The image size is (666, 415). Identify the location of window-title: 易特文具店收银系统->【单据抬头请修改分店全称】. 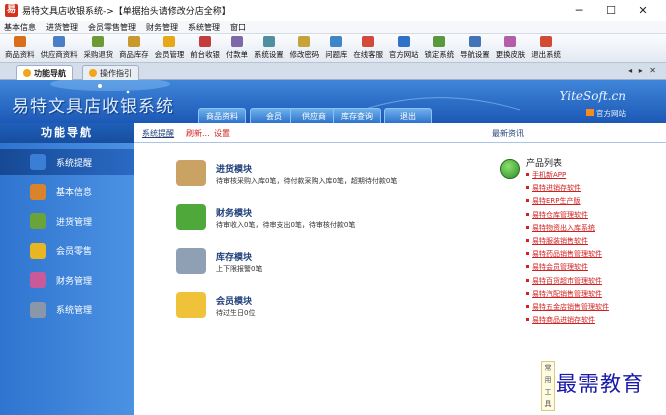
(126, 12).